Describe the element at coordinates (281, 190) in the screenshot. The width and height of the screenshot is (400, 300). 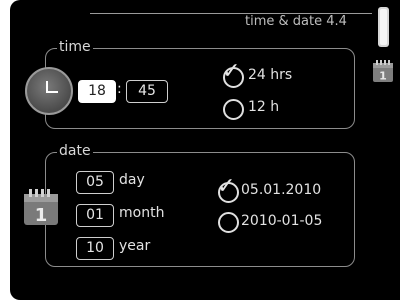
I see `date-format-dotted-label: 05.01.2010` at that location.